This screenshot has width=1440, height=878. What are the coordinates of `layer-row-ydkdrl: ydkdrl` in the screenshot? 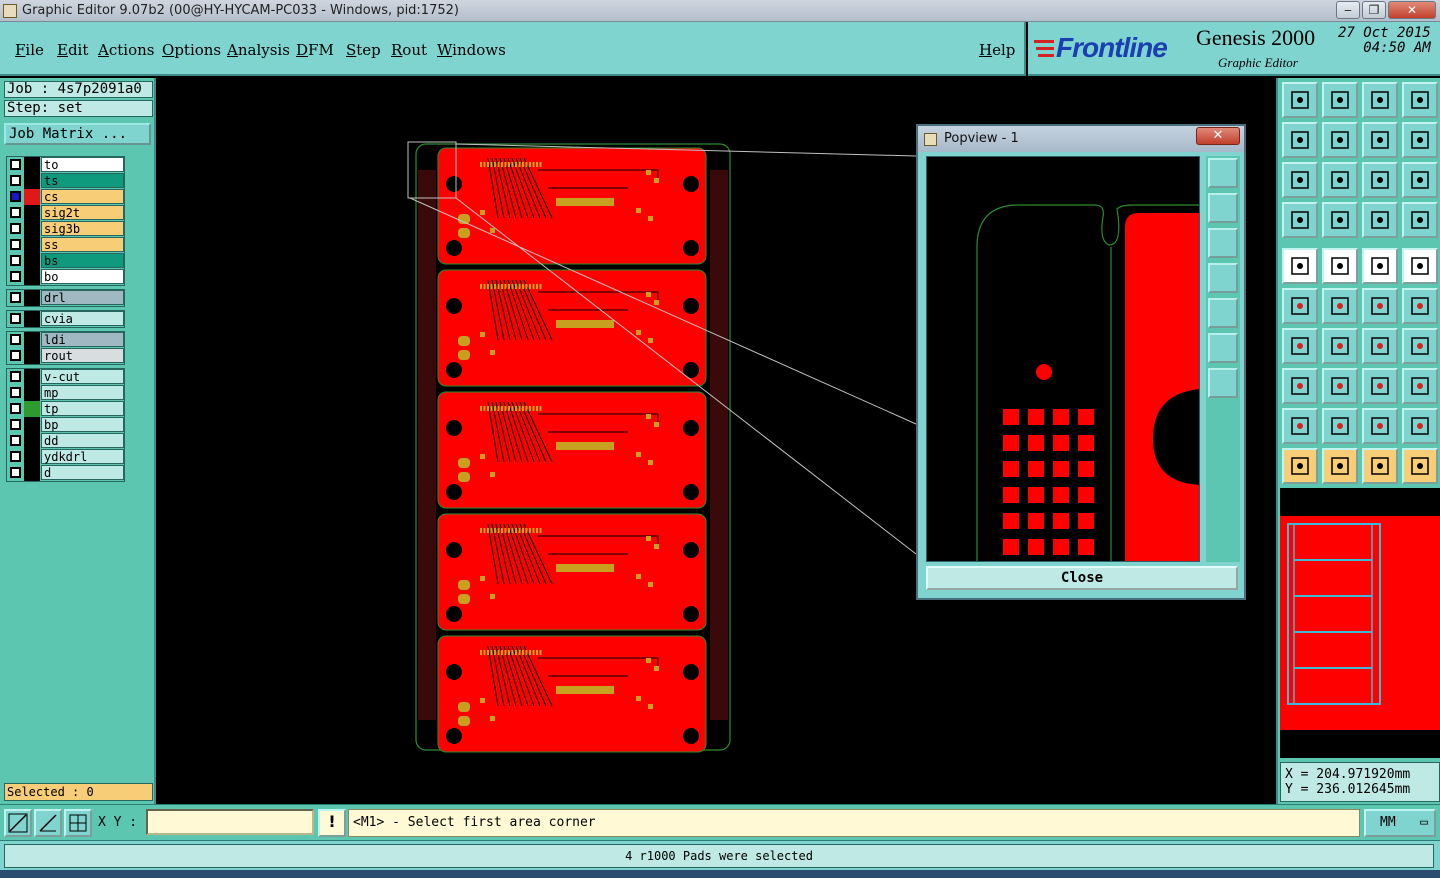 It's located at (65, 457).